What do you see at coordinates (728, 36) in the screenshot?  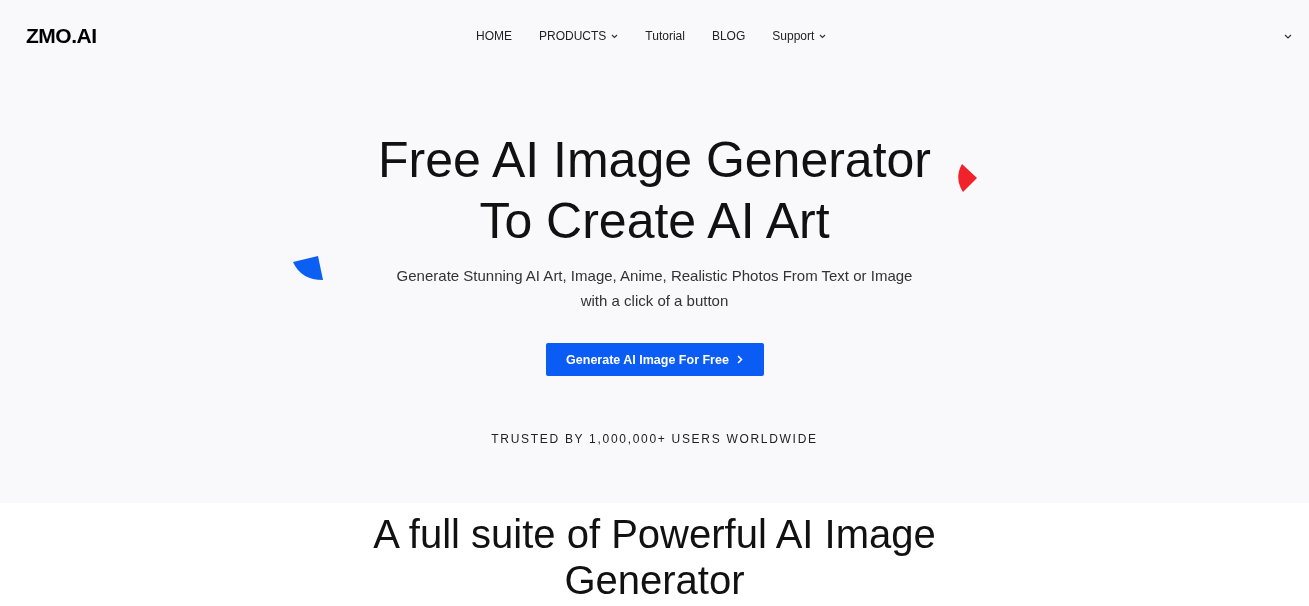 I see `nav-link: BLOG` at bounding box center [728, 36].